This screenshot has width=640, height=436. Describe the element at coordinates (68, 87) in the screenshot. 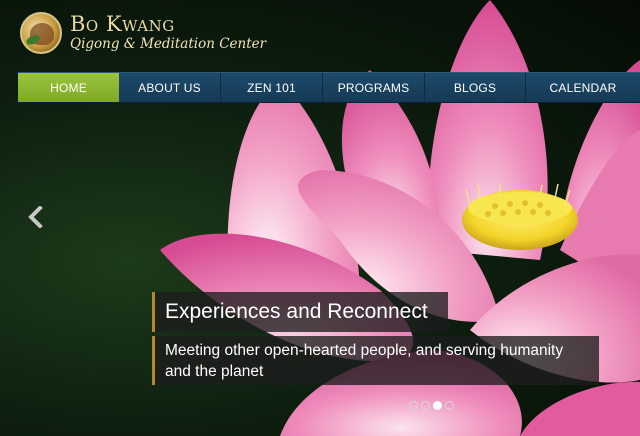

I see `nav-item-home: HOME` at that location.